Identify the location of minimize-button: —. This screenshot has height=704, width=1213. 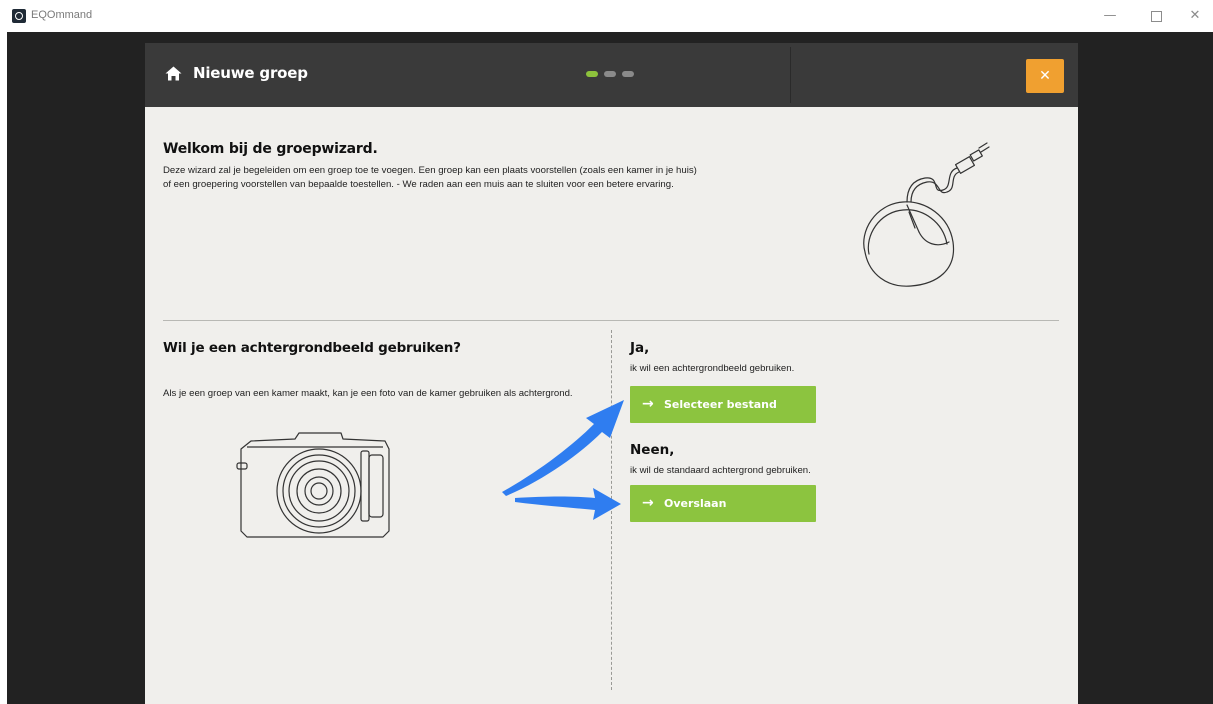
(1110, 16).